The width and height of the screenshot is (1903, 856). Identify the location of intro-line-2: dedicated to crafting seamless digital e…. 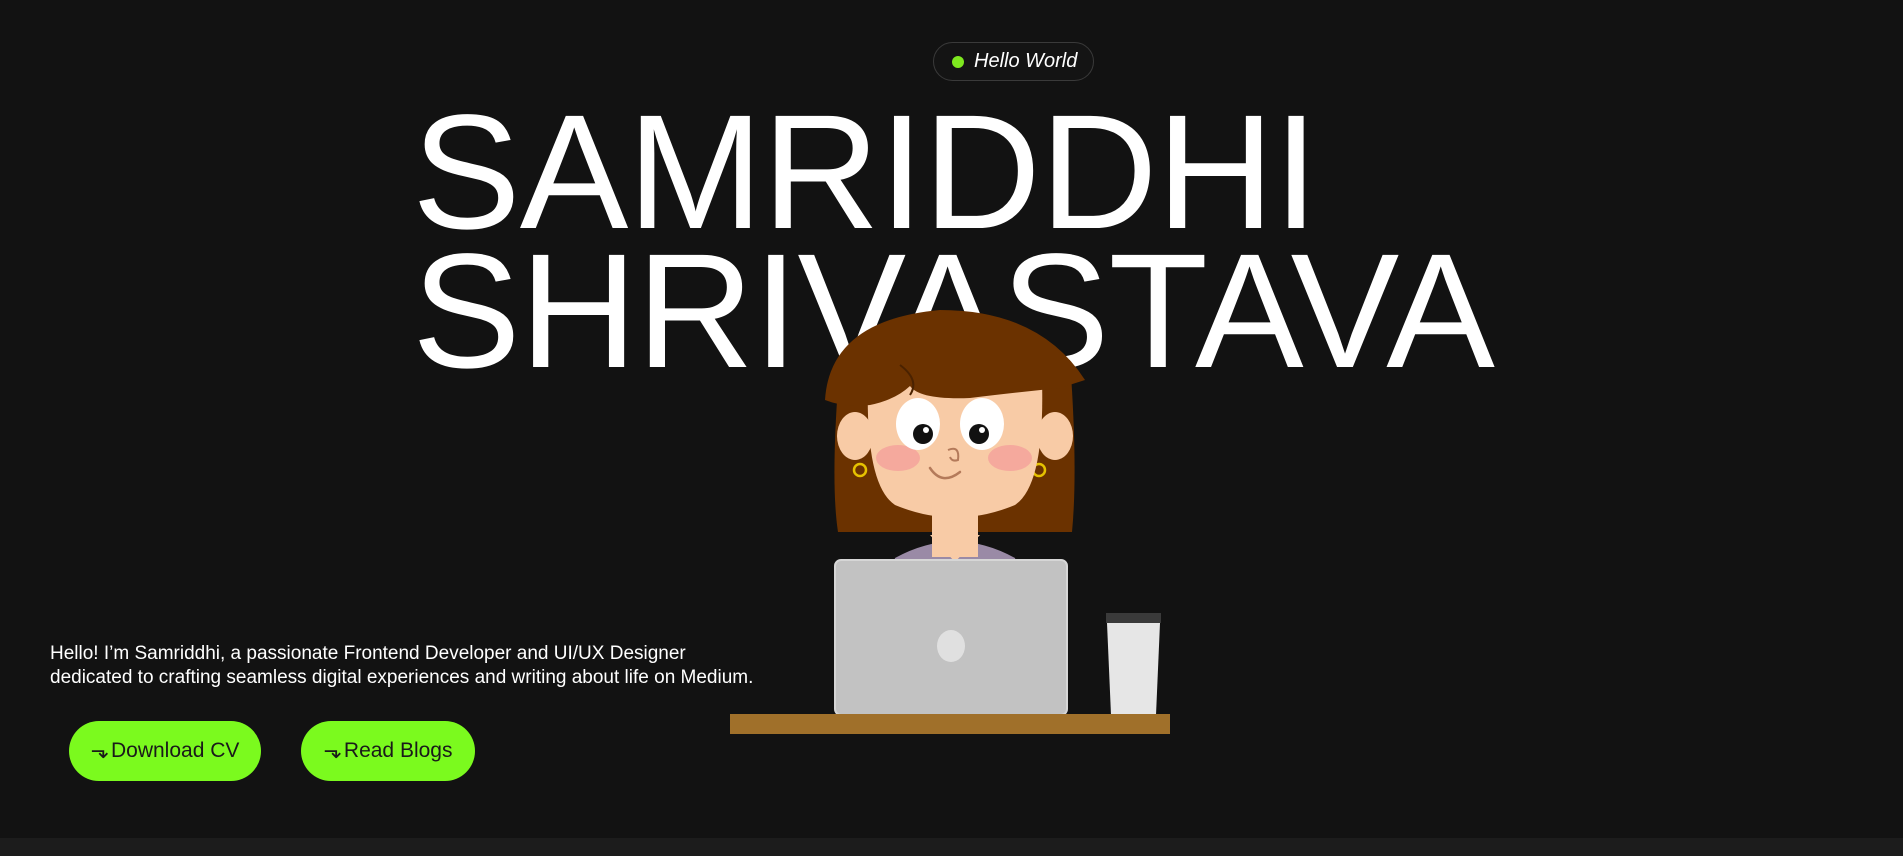
(402, 677).